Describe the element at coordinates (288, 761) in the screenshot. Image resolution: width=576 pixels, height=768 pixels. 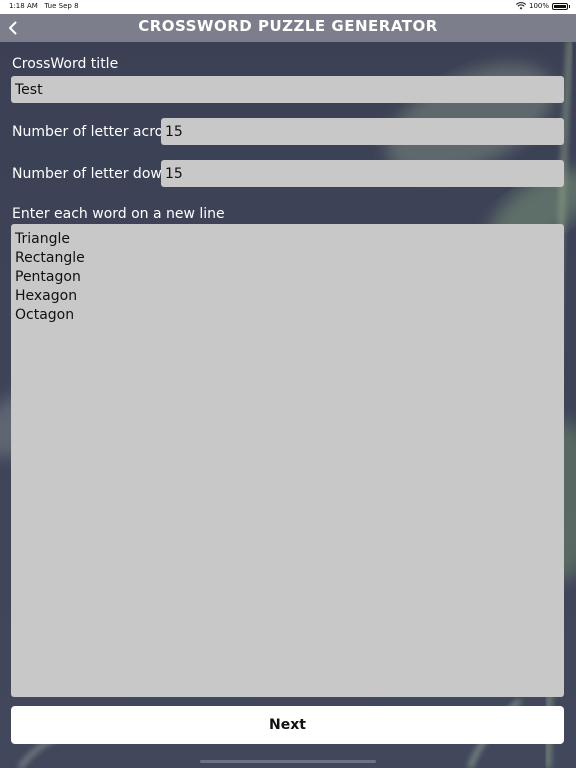
I see `home-indicator` at that location.